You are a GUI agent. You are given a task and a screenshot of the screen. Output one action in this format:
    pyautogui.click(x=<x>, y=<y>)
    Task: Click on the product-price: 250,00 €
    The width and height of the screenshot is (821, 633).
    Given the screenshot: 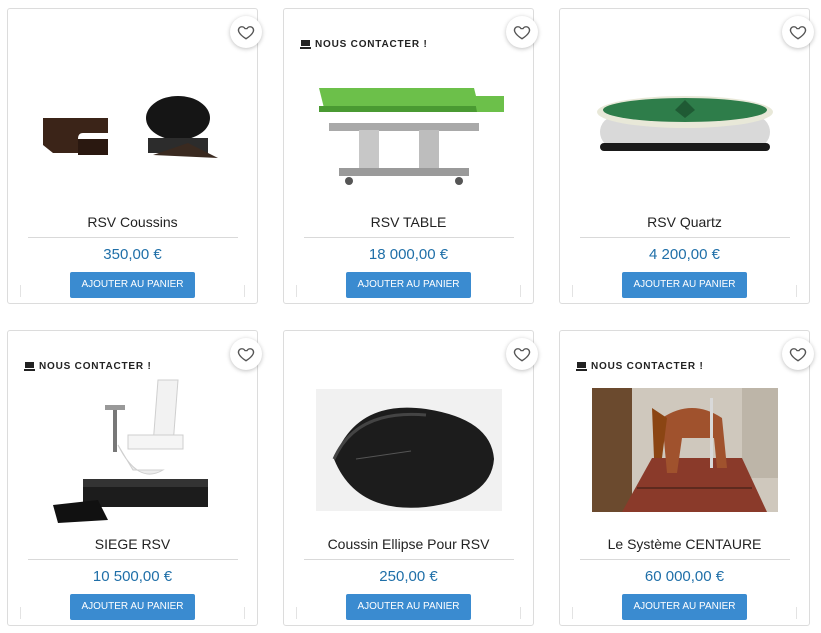 What is the action you would take?
    pyautogui.click(x=408, y=576)
    